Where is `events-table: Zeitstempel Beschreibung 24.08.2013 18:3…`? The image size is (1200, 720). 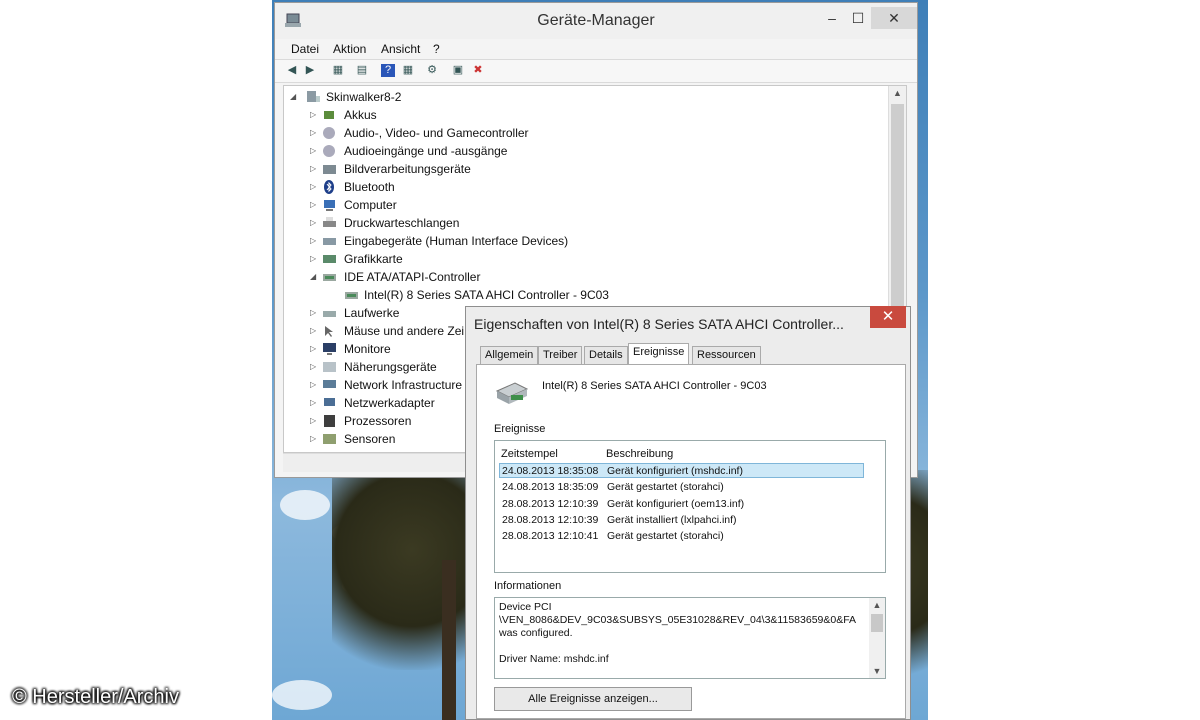
events-table: Zeitstempel Beschreibung 24.08.2013 18:3… is located at coordinates (690, 506).